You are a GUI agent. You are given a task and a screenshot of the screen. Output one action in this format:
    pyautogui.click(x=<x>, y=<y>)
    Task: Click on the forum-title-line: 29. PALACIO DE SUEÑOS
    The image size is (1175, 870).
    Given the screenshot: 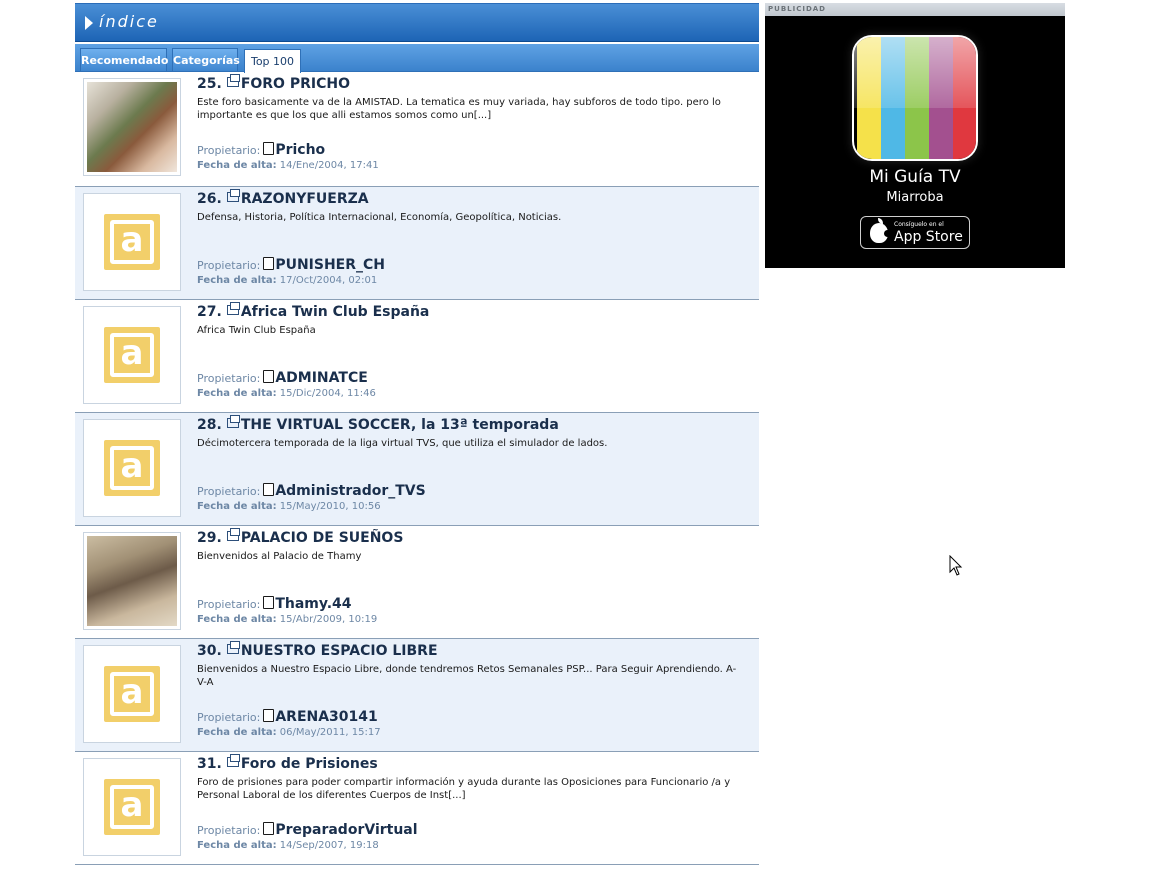 What is the action you would take?
    pyautogui.click(x=300, y=537)
    